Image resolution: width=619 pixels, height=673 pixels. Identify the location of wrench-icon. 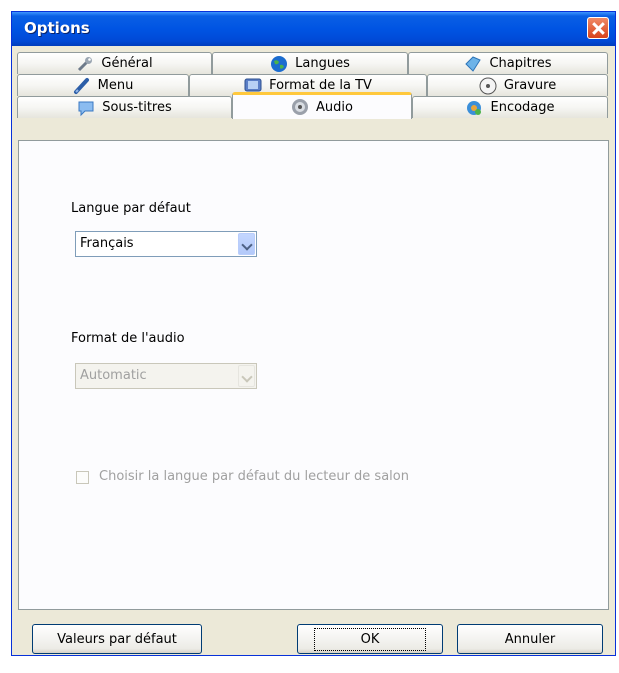
(85, 64).